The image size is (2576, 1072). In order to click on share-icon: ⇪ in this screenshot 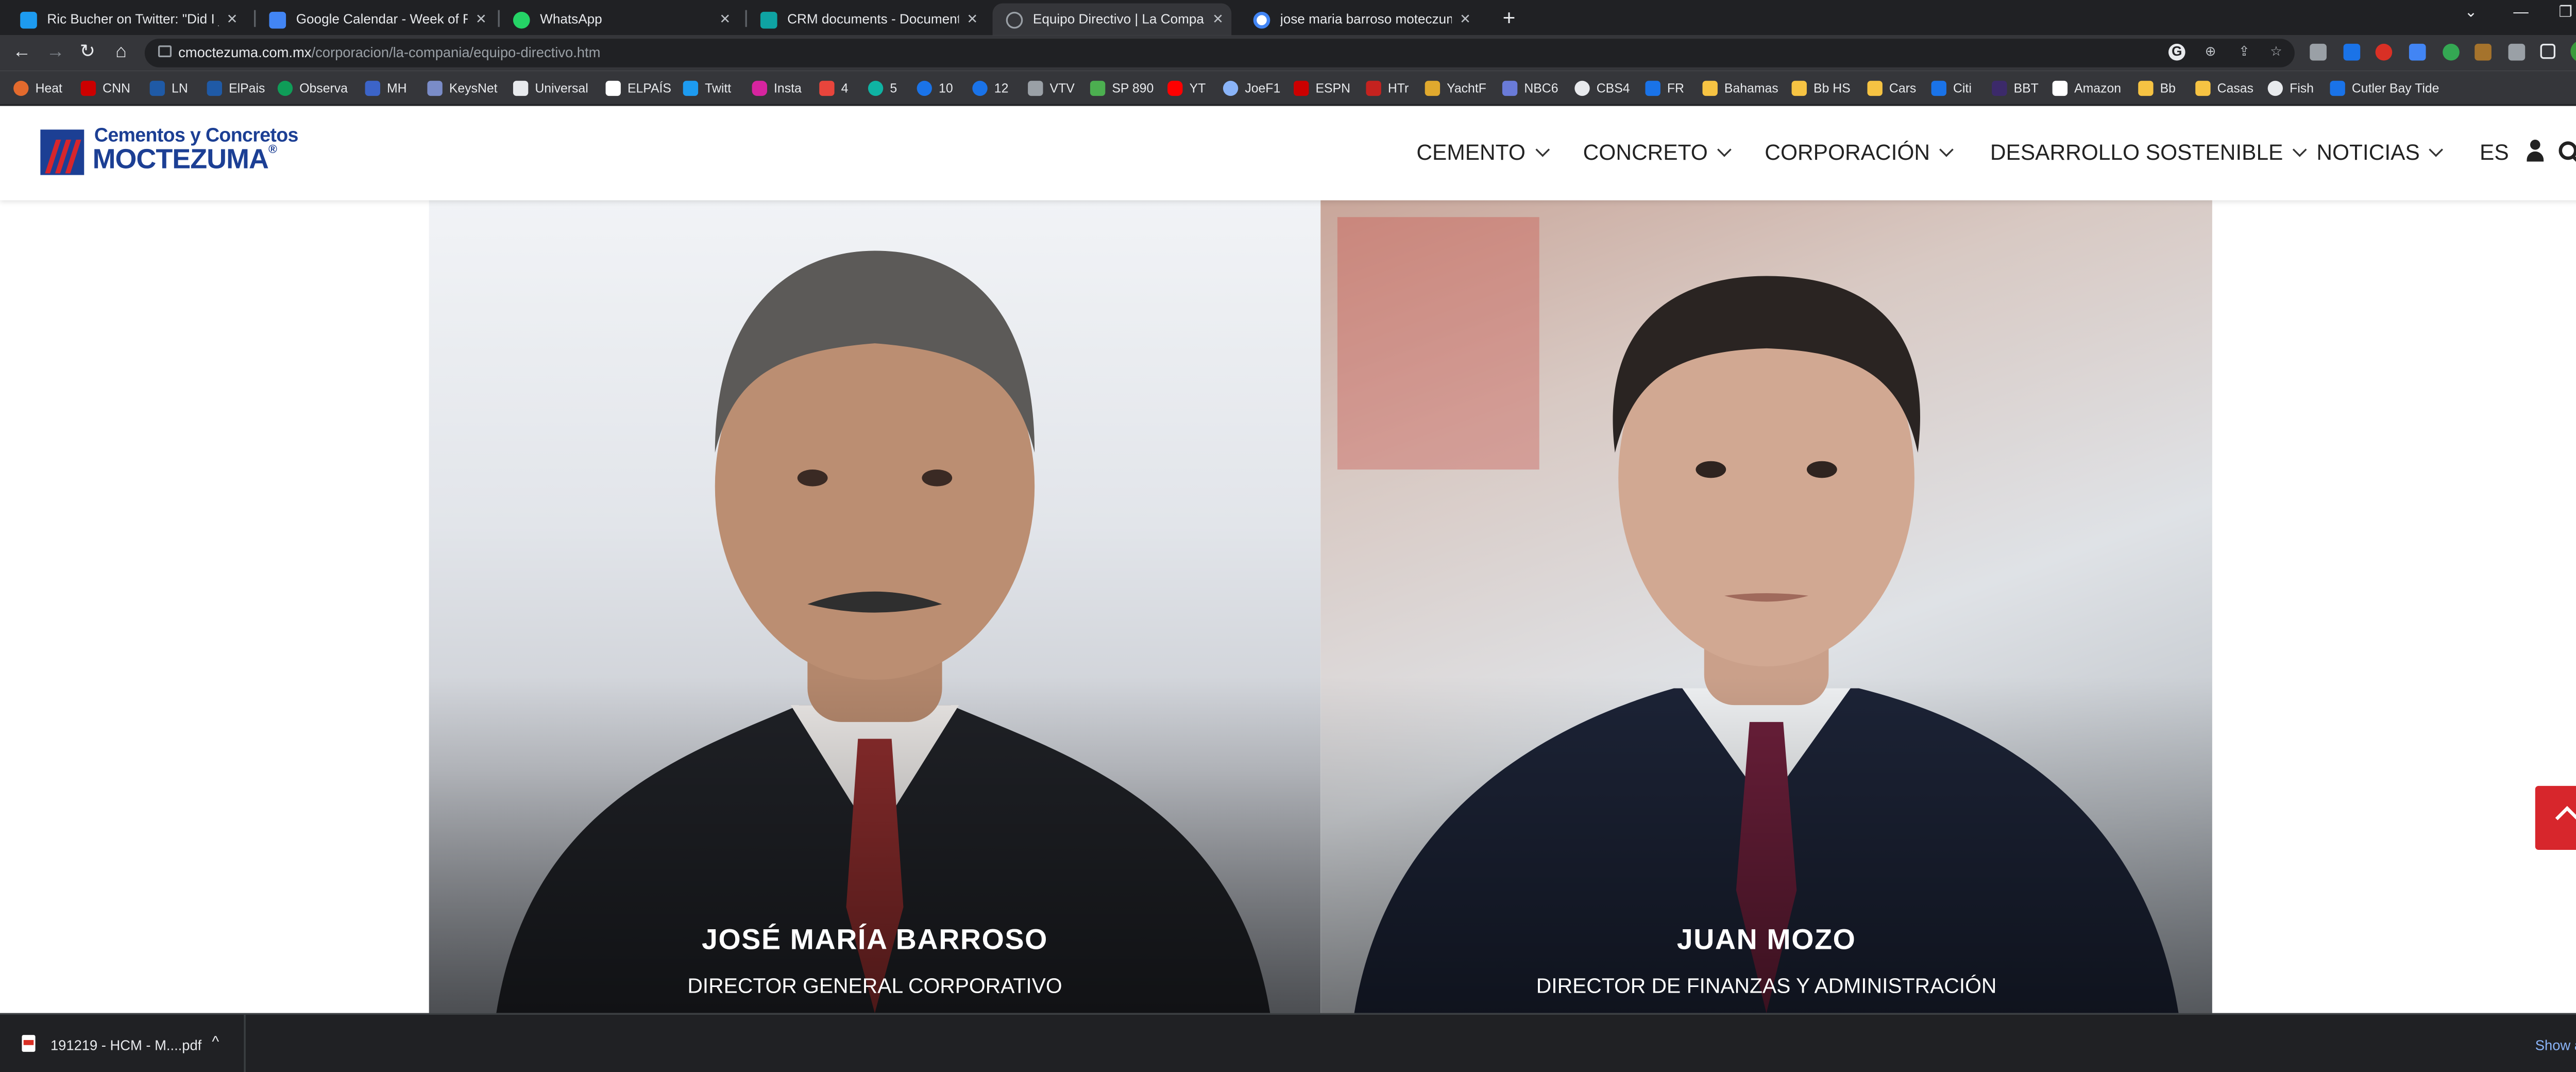, I will do `click(2244, 52)`.